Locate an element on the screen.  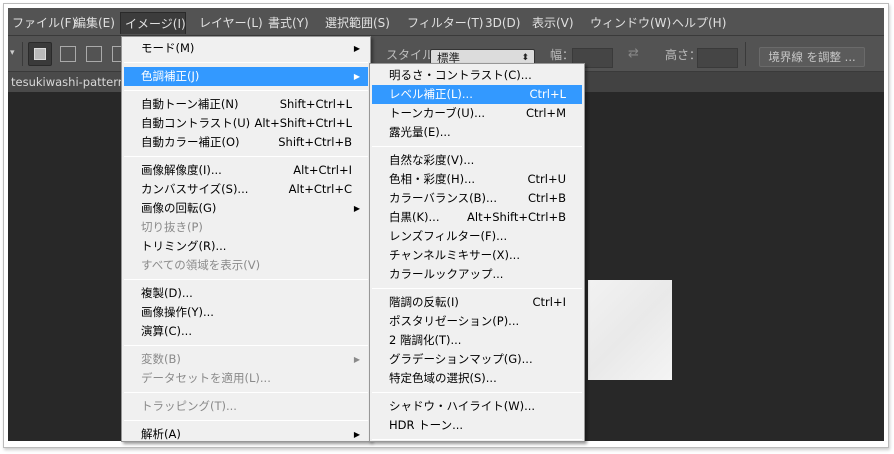
menu-item: 変数(B) ▶ is located at coordinates (246, 359).